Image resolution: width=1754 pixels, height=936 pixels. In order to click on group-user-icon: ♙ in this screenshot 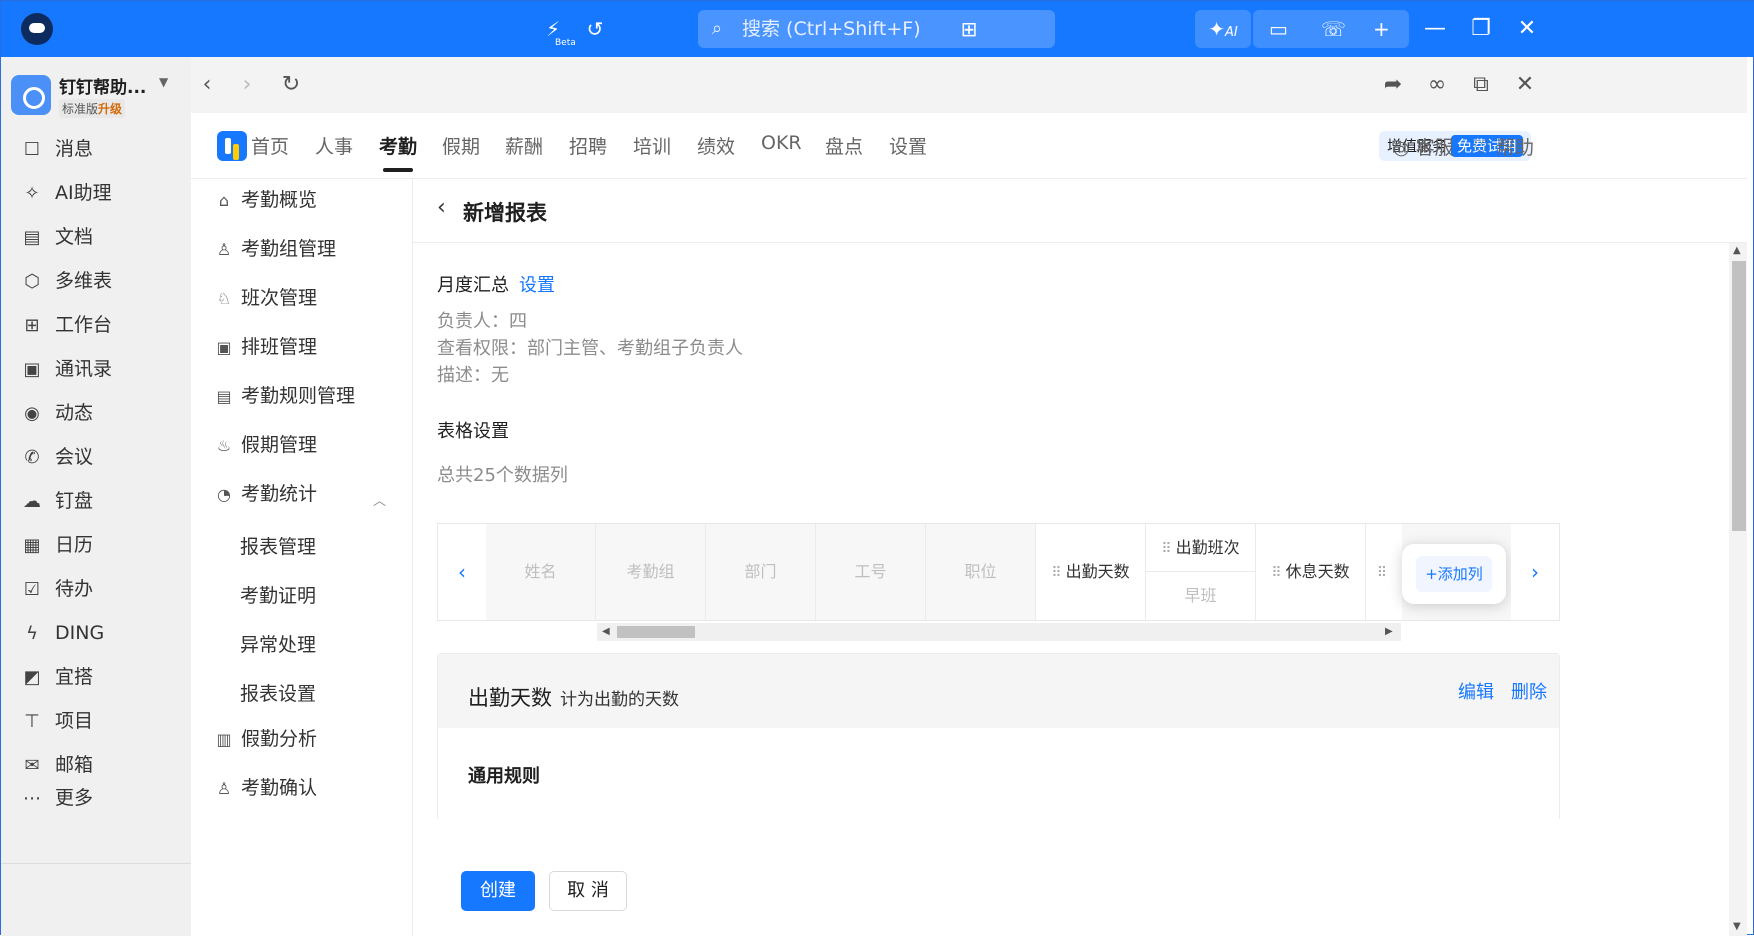, I will do `click(224, 249)`.